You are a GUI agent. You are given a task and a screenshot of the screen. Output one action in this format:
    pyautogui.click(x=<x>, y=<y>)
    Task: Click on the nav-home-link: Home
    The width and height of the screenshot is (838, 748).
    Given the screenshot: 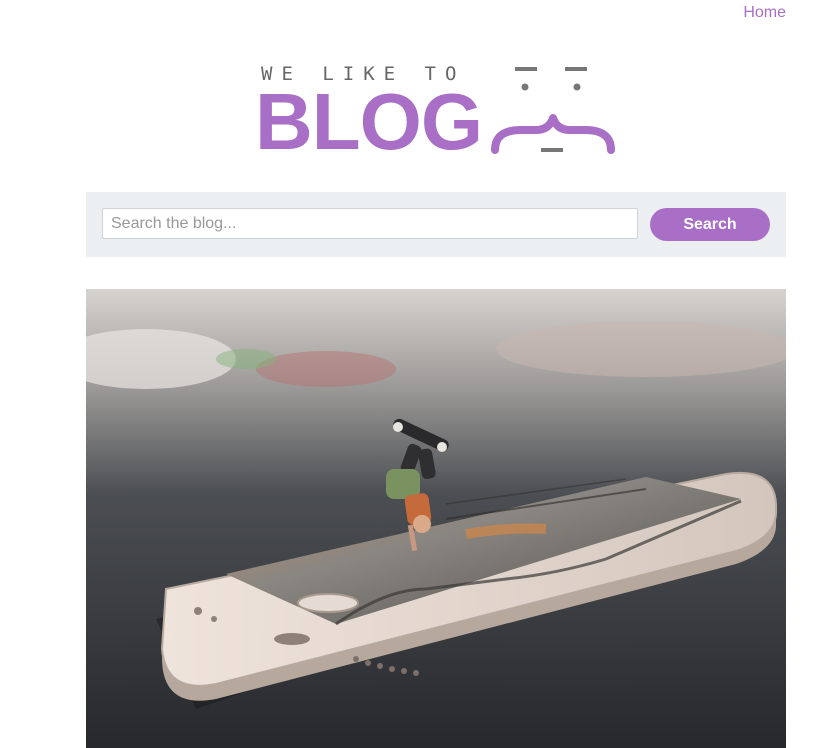 What is the action you would take?
    pyautogui.click(x=764, y=13)
    